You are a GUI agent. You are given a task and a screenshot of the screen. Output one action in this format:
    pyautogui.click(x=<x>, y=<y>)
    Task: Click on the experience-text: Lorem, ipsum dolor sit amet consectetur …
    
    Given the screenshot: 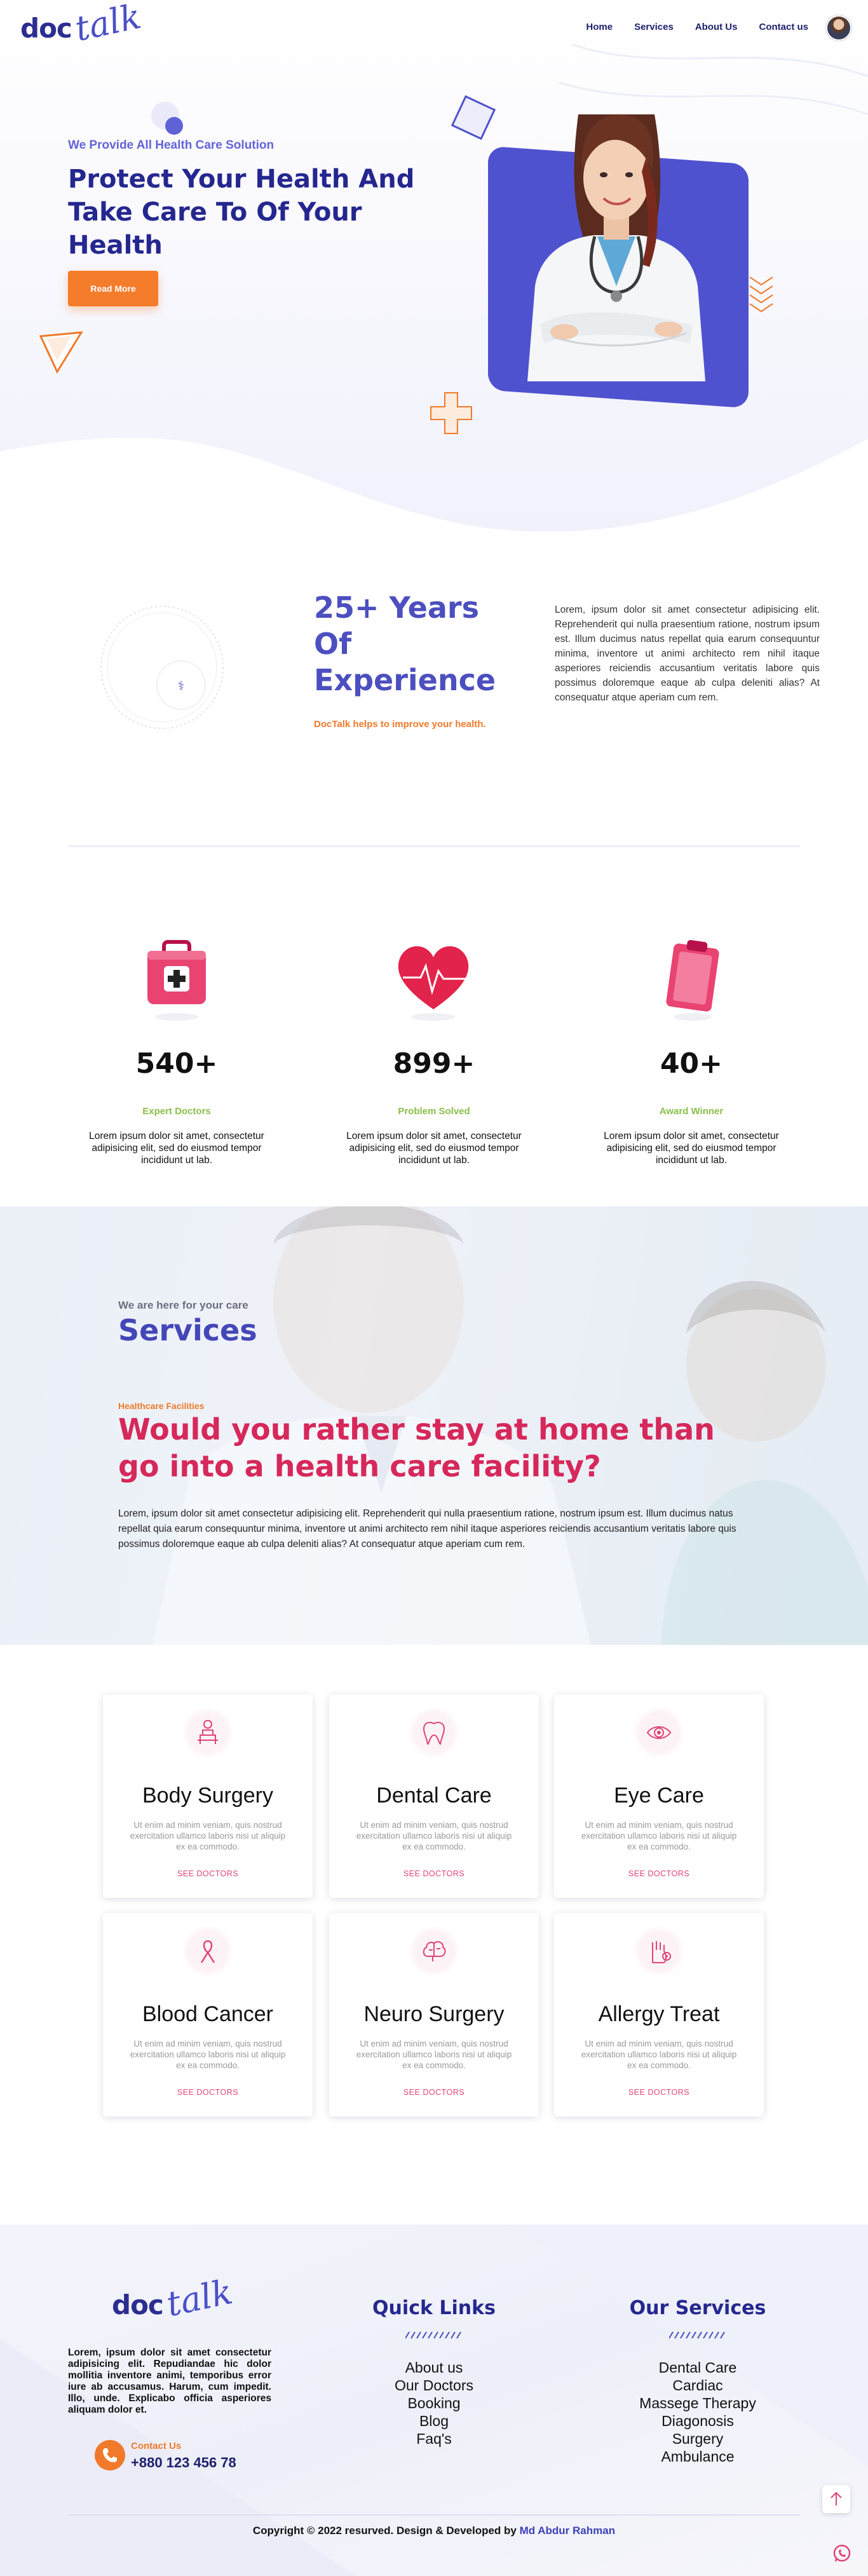 What is the action you would take?
    pyautogui.click(x=687, y=653)
    